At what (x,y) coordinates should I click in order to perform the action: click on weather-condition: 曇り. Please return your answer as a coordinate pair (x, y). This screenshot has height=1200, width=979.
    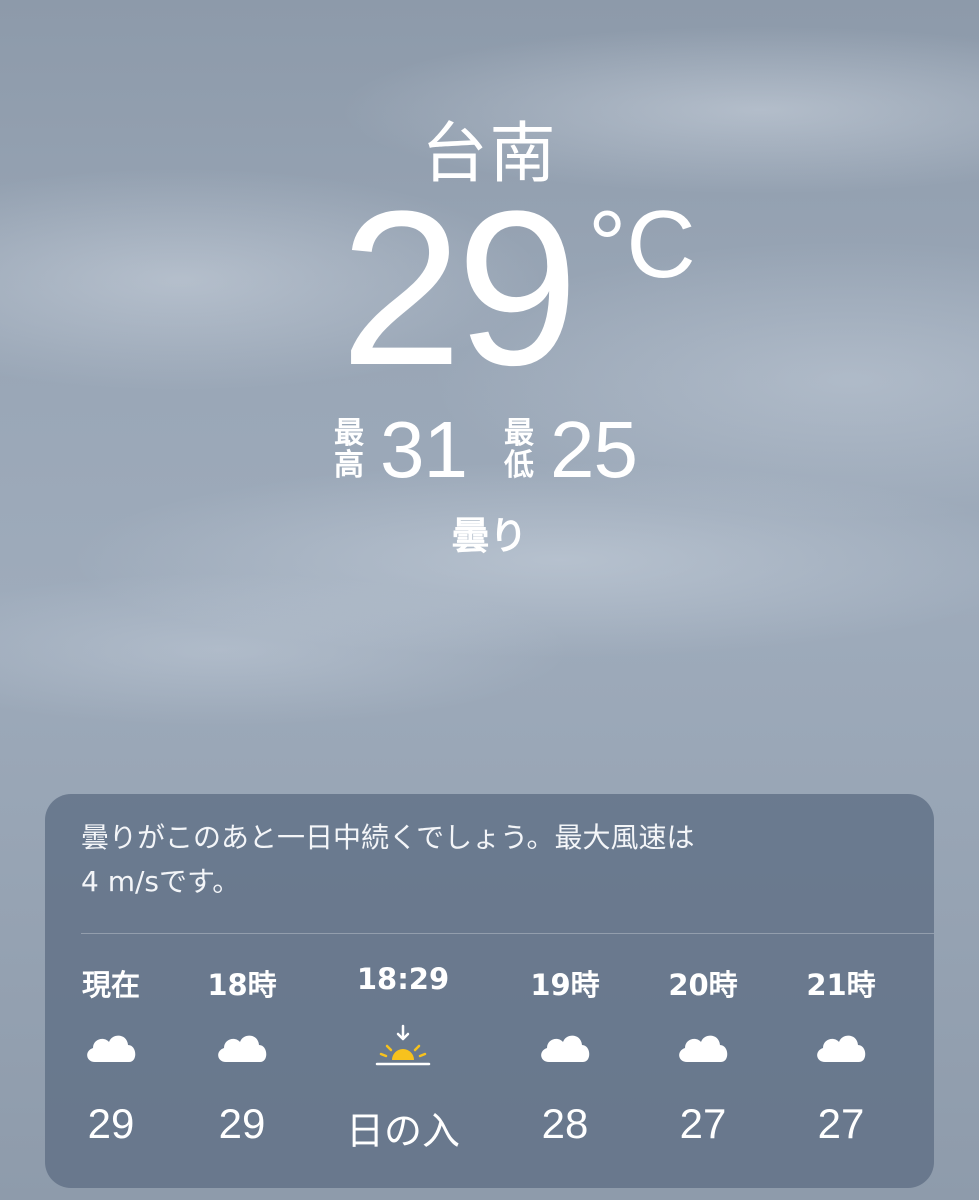
    Looking at the image, I should click on (489, 536).